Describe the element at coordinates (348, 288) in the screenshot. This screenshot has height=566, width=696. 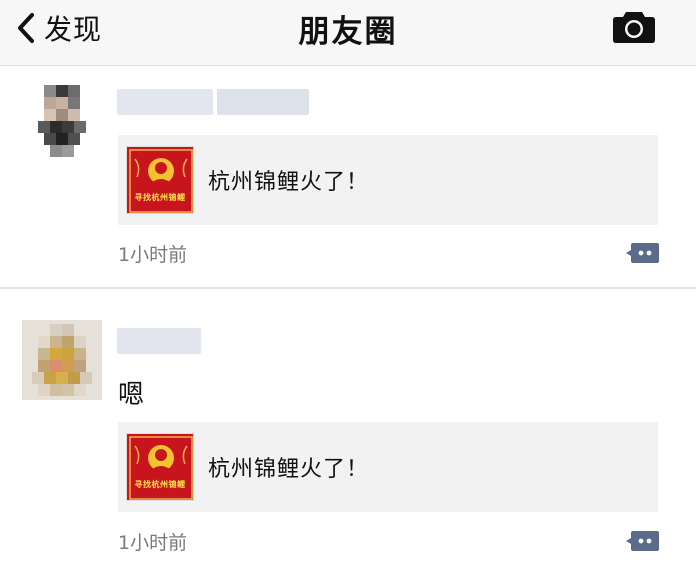
I see `post-divider` at that location.